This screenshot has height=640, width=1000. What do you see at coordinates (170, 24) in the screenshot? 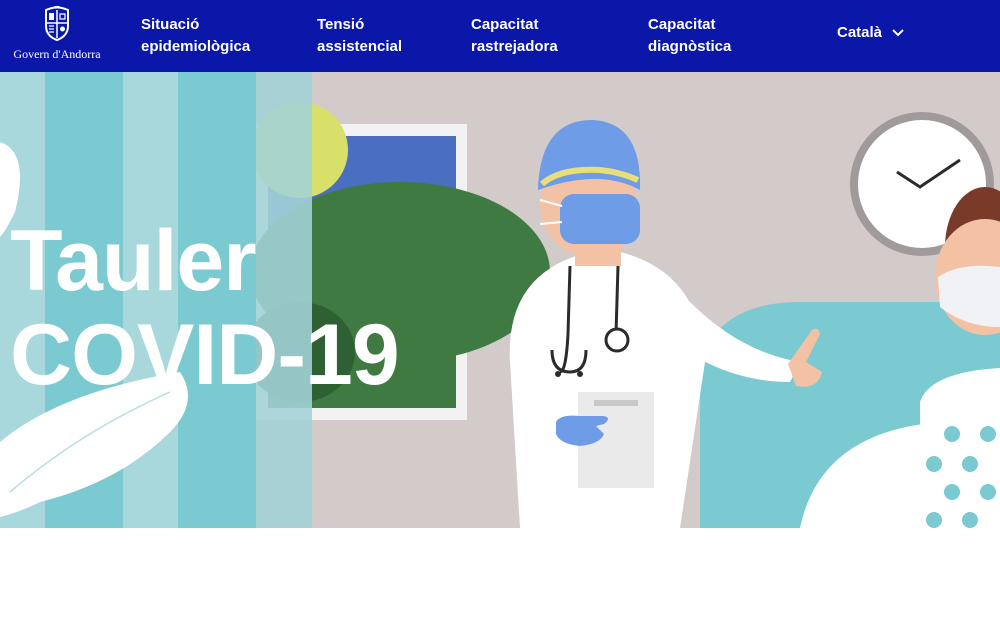
I see `nav-item-label-line1: Situació` at bounding box center [170, 24].